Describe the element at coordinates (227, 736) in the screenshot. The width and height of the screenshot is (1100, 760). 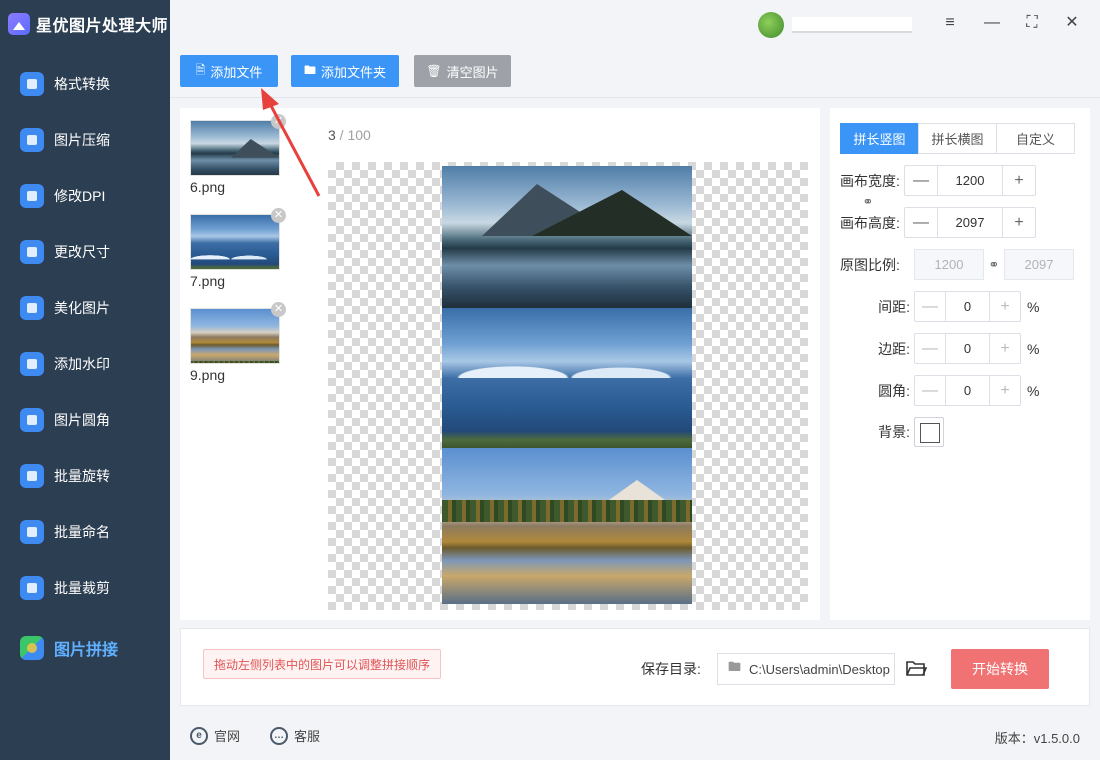
I see `website-label: 官网` at that location.